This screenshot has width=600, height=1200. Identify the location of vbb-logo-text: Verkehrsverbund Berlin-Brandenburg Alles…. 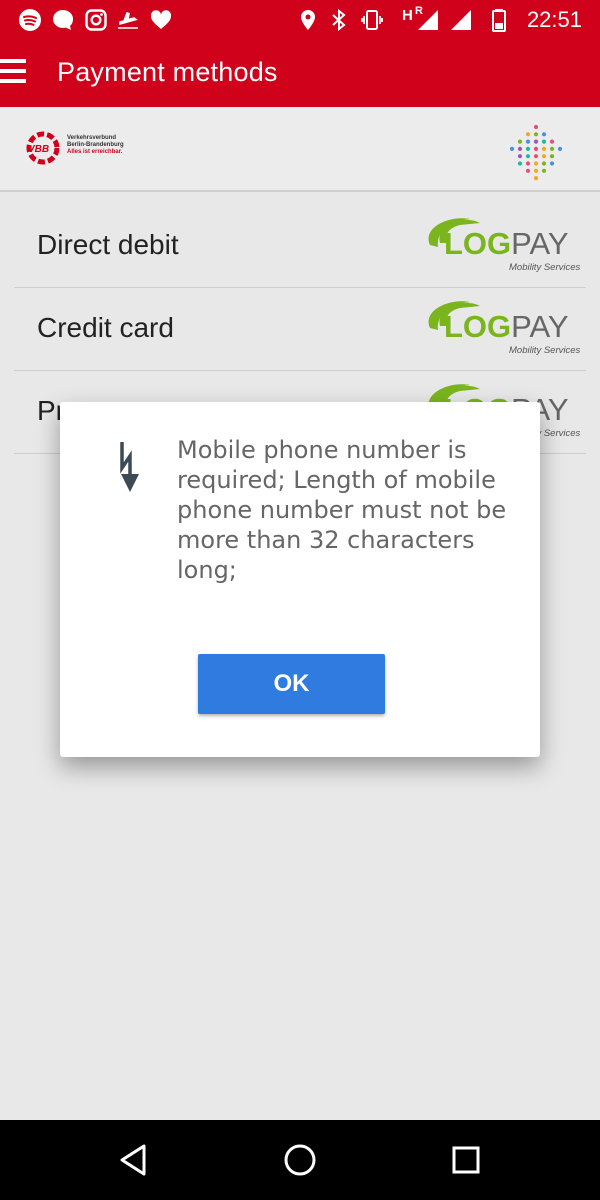
(95, 145).